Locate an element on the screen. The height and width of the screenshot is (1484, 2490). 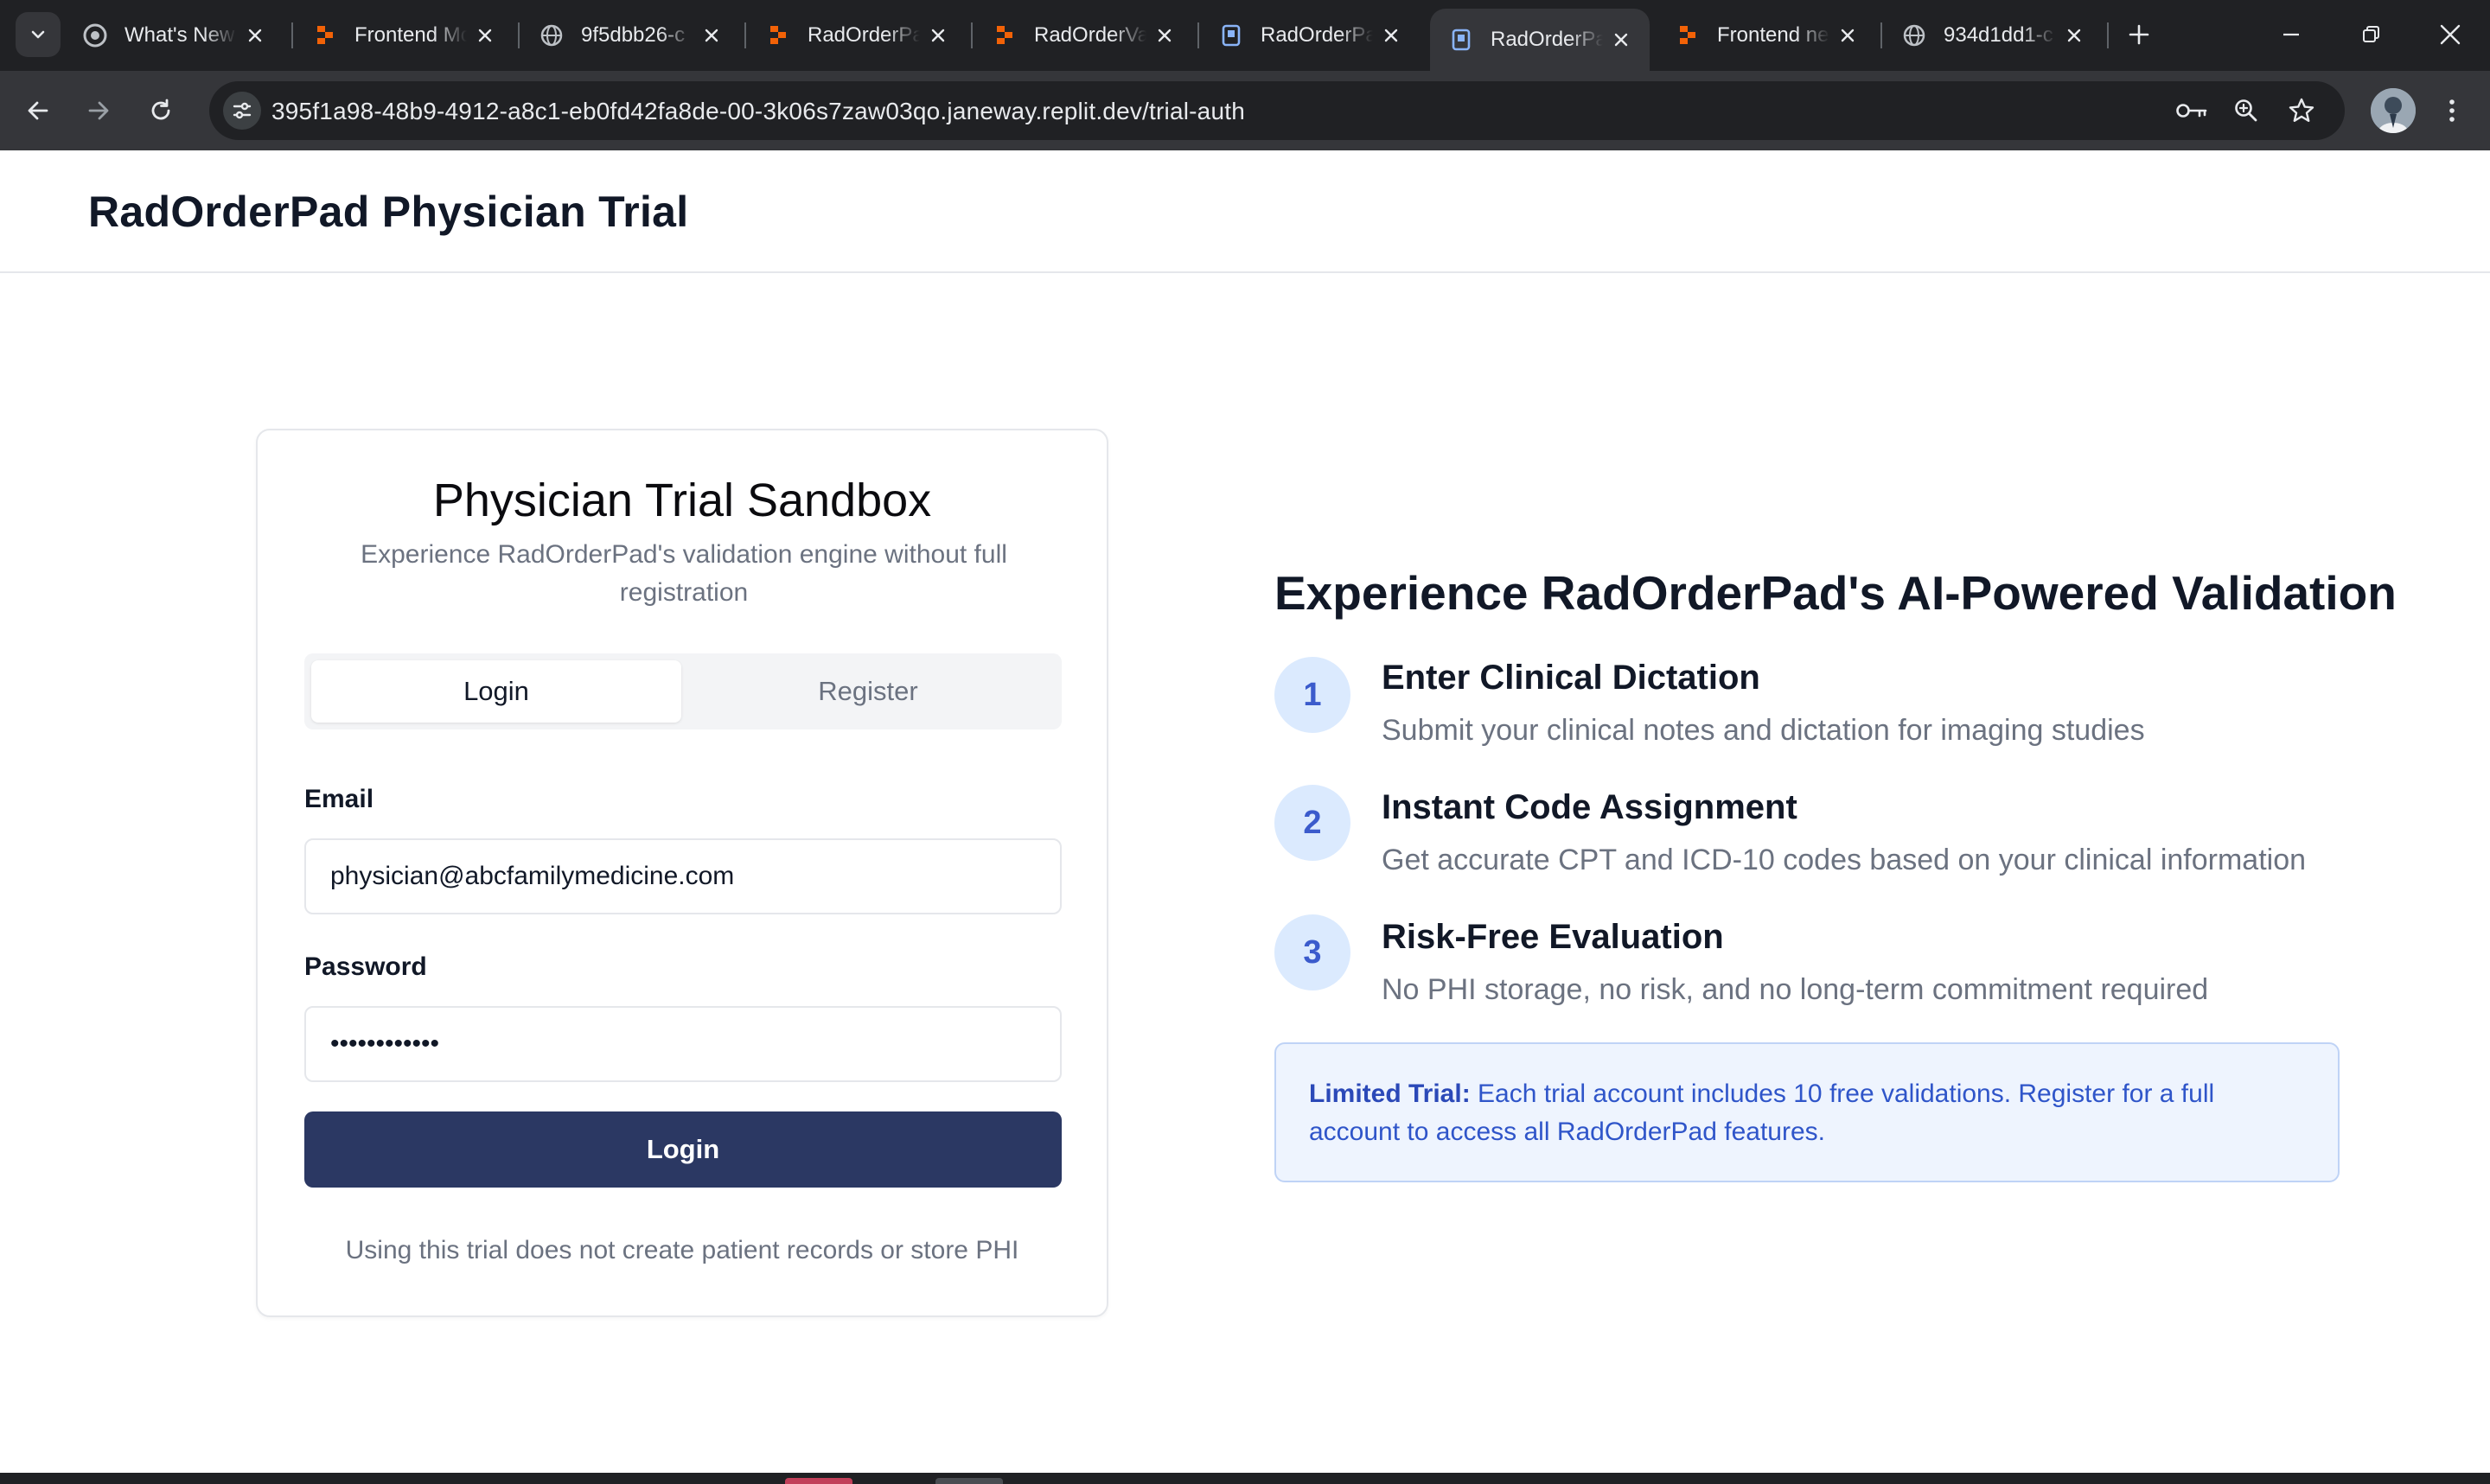
browser-tab: 934d1dd1-c is located at coordinates (1993, 36).